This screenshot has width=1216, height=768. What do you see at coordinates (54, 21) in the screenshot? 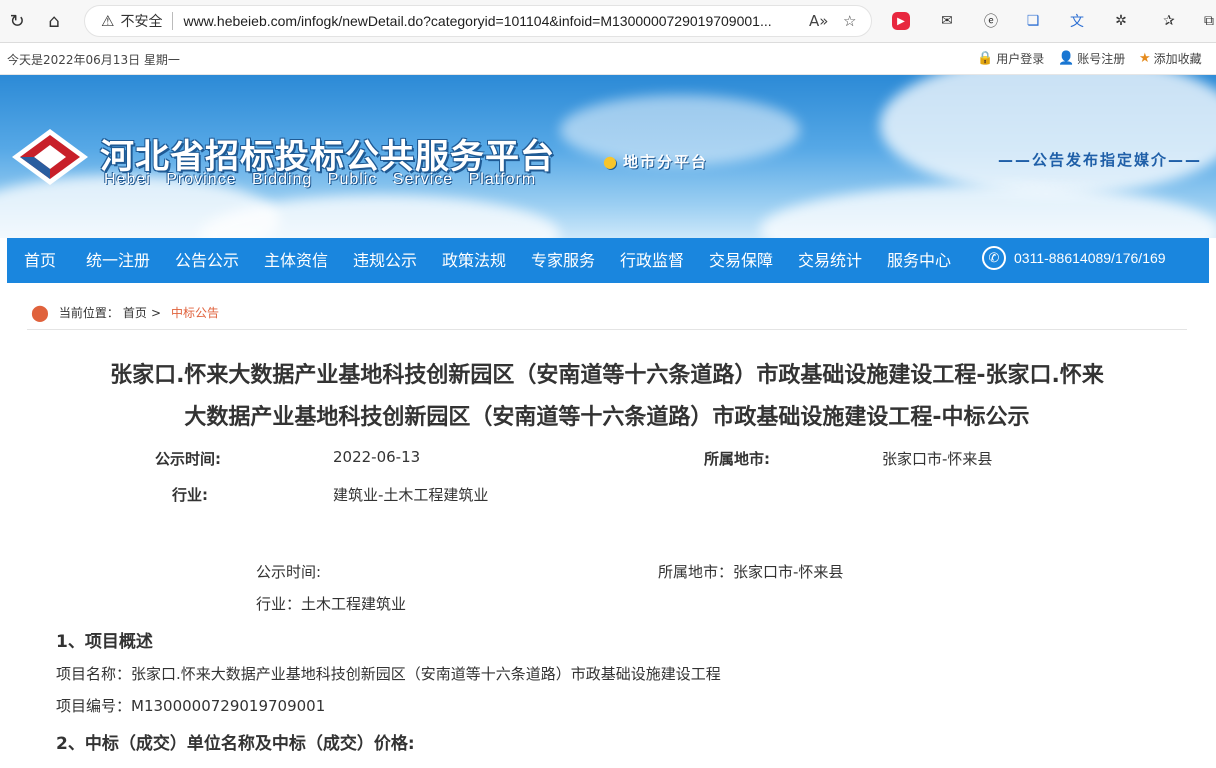
I see `home-icon: ⌂` at bounding box center [54, 21].